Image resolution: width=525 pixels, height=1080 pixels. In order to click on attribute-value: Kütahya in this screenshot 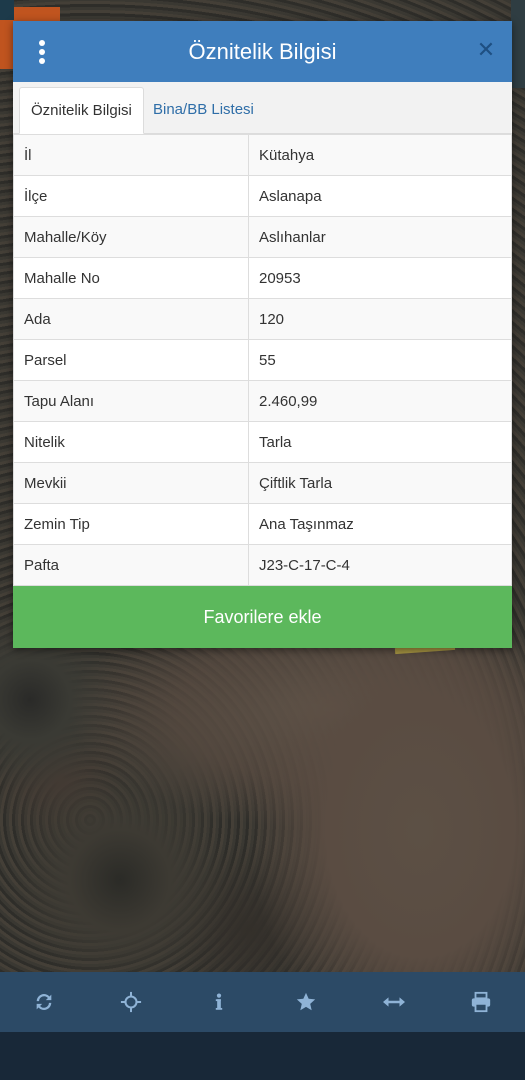, I will do `click(380, 155)`.